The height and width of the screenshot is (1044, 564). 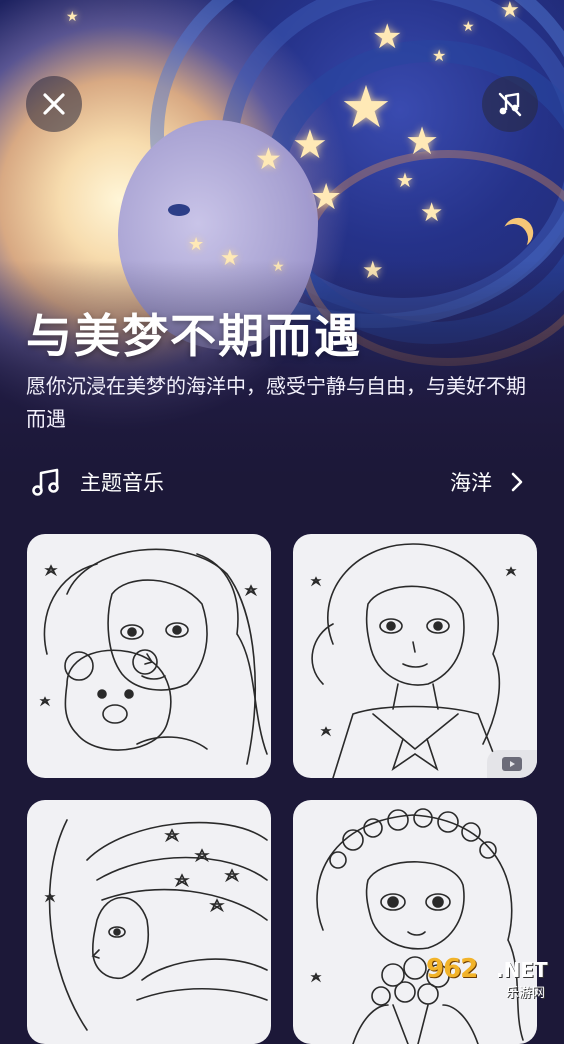 I want to click on watermark-name: 乐游网, so click(x=526, y=993).